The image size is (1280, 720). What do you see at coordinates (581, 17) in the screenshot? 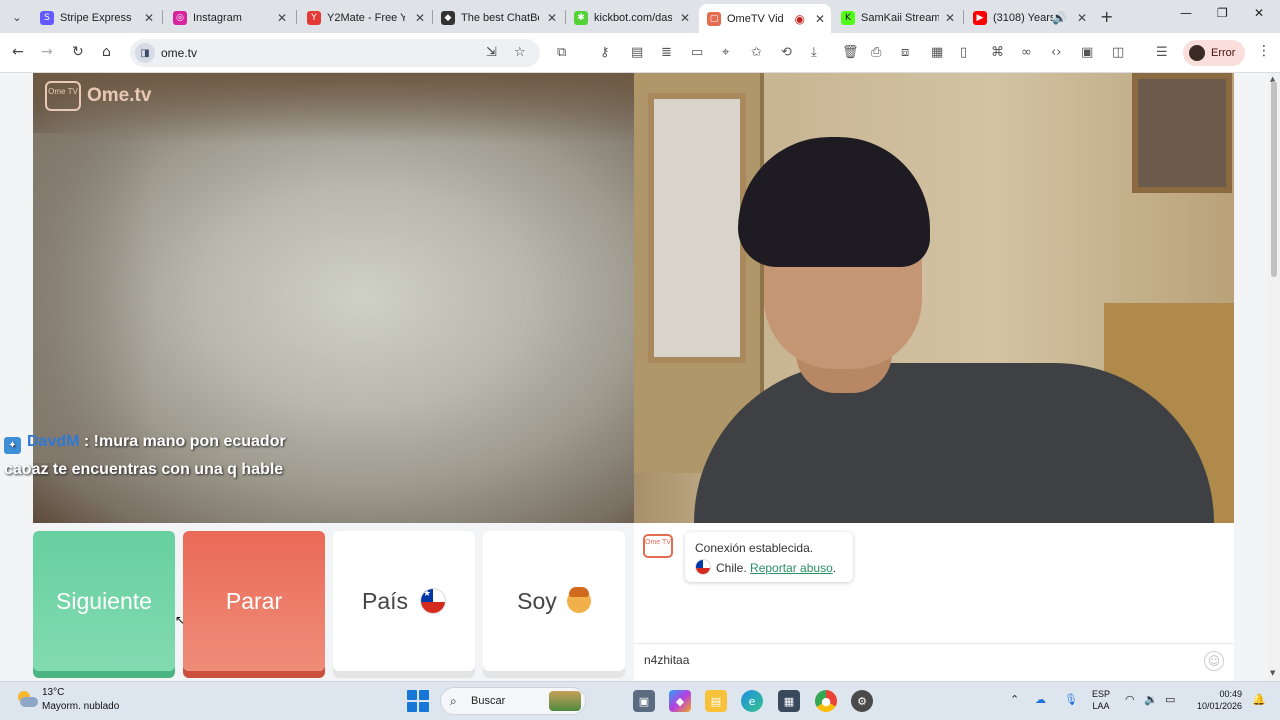
I see `kickbot-icon: ✱` at bounding box center [581, 17].